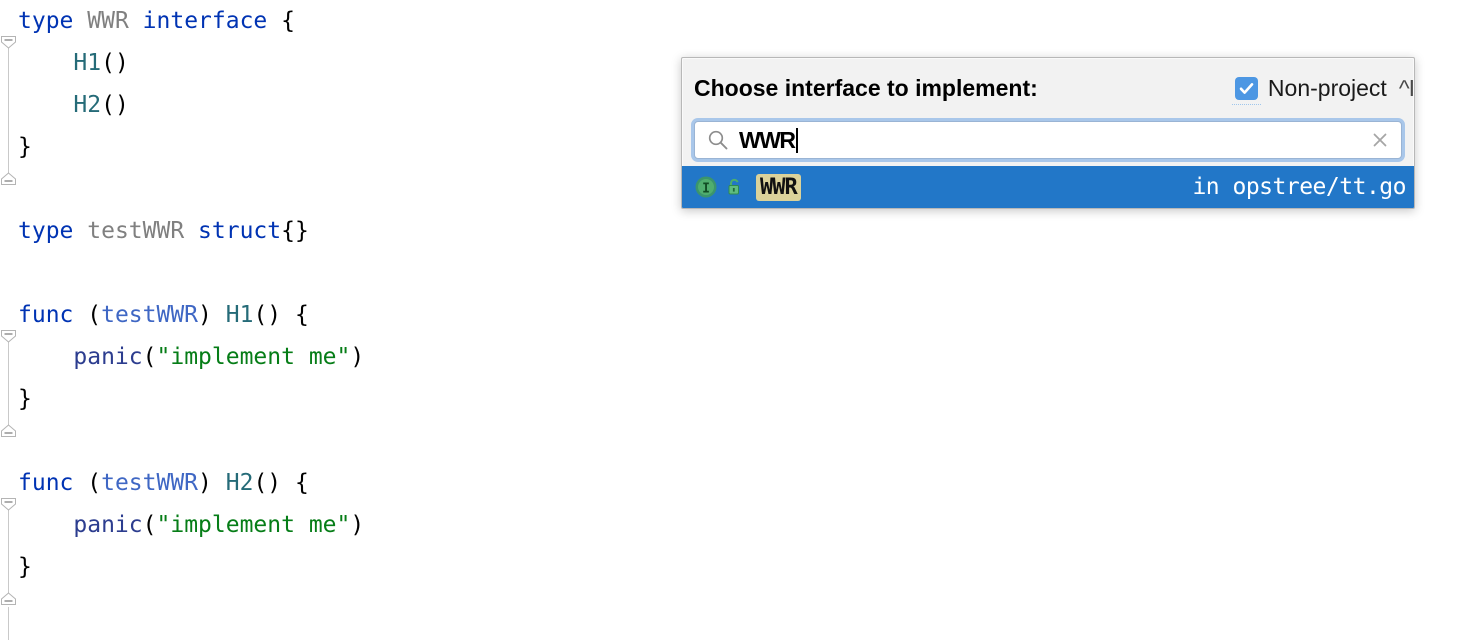  I want to click on non-project-label: Non-project, so click(1327, 87).